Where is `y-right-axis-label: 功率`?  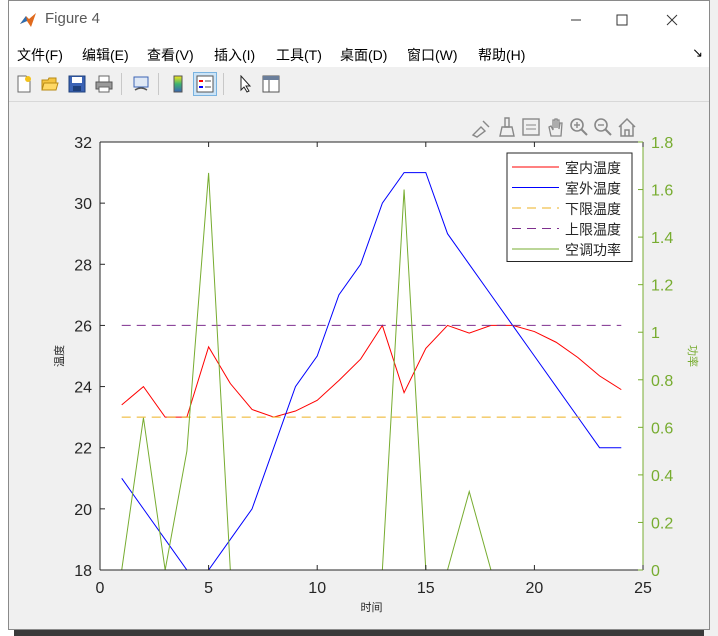 y-right-axis-label: 功率 is located at coordinates (693, 356).